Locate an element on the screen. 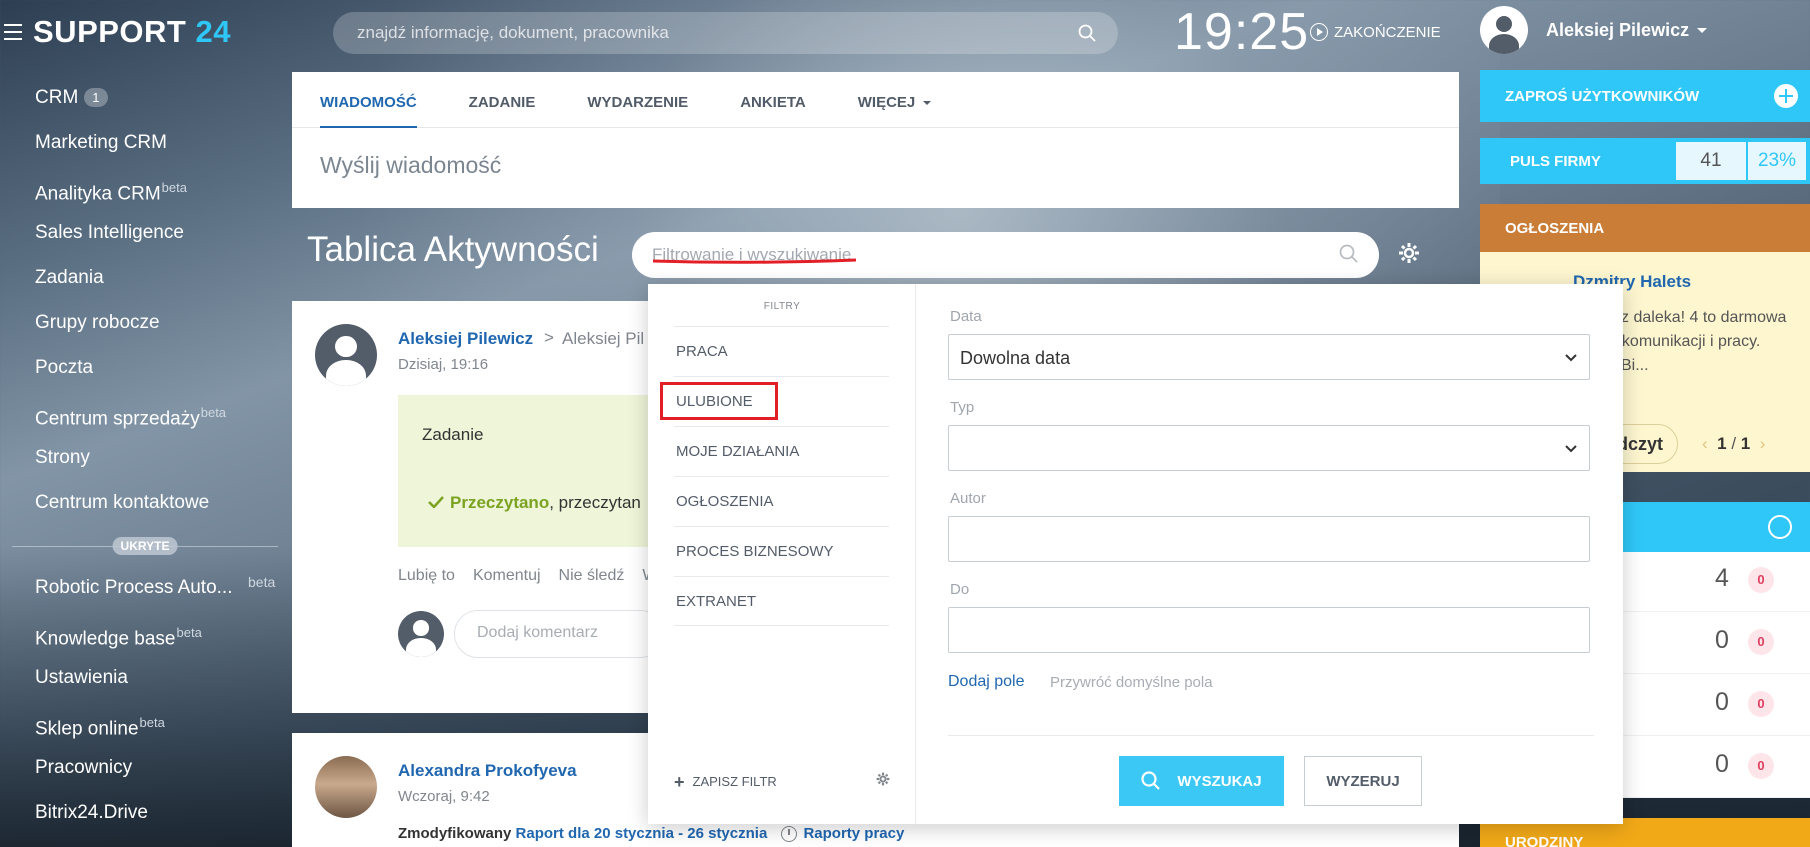  finish-workday-button: ZAKOŃCZENIE is located at coordinates (1375, 32).